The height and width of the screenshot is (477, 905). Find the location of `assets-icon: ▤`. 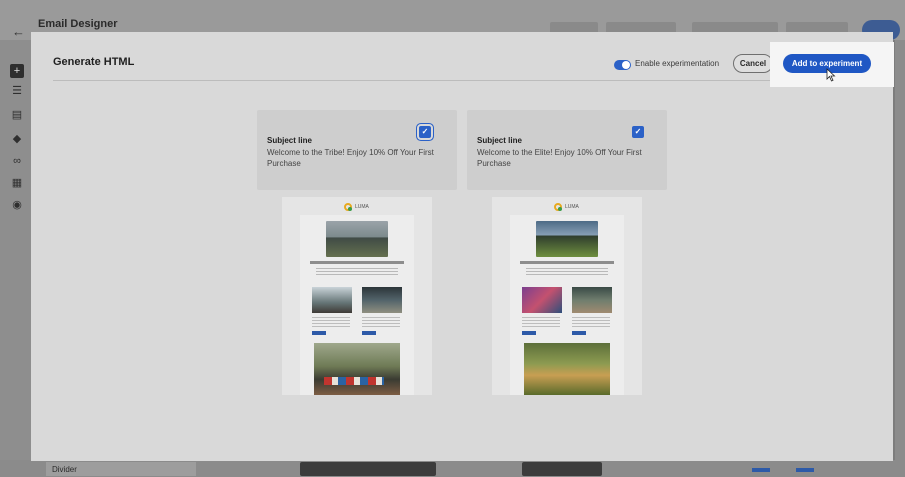

assets-icon: ▤ is located at coordinates (17, 115).